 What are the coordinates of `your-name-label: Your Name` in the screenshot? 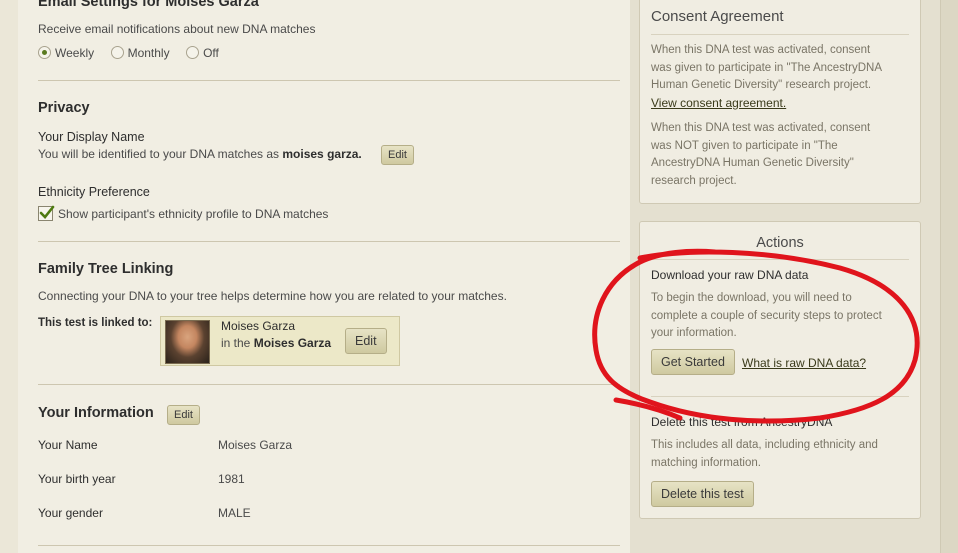 It's located at (68, 445).